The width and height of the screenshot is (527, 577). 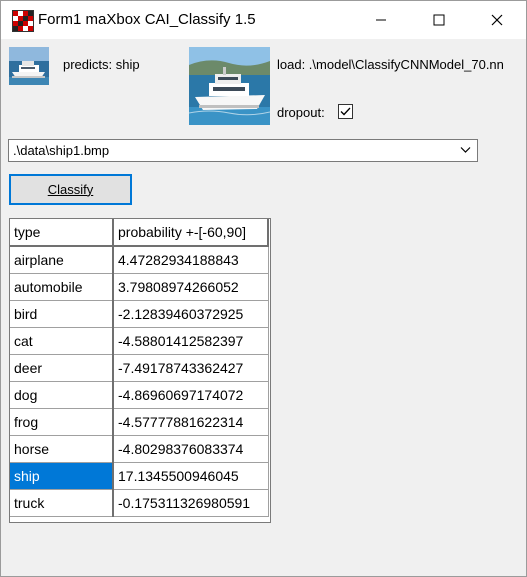 I want to click on probability-cell: -0.175311326980591, so click(x=191, y=503).